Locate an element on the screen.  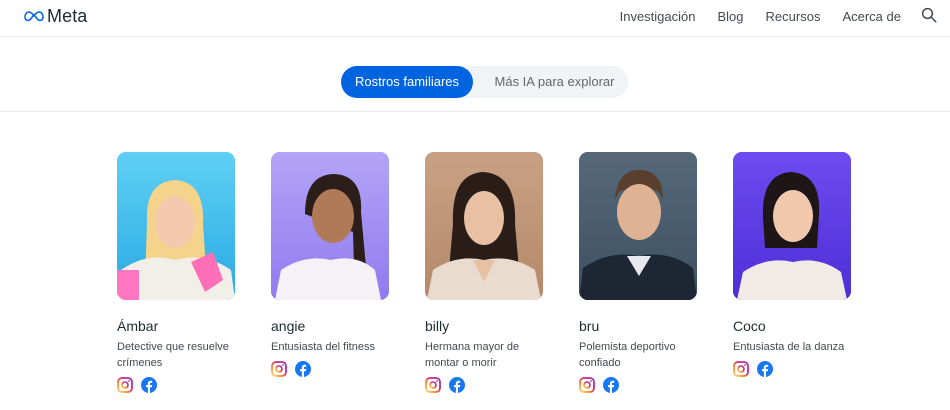
main-nav: Investigación Blog Recursos Acerca de is located at coordinates (749, 17).